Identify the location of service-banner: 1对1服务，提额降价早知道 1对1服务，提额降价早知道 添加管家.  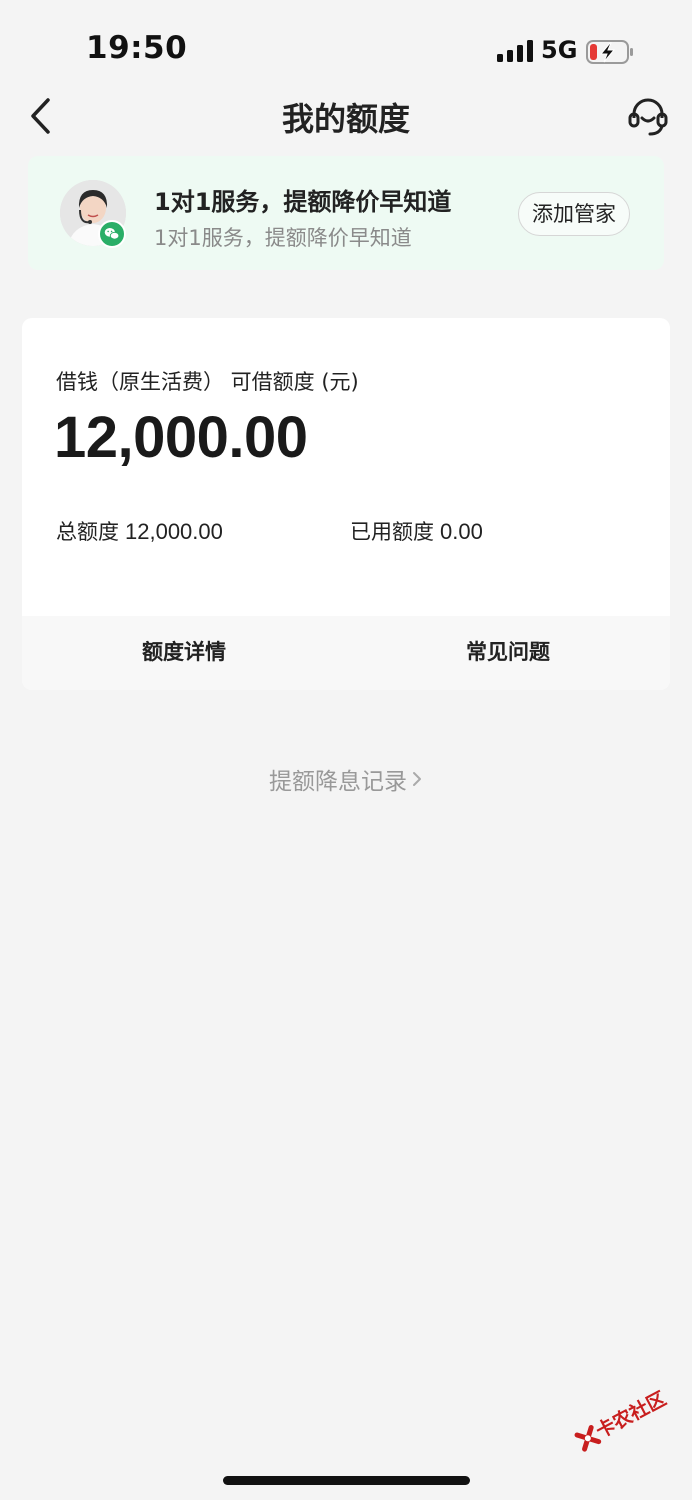
(346, 213).